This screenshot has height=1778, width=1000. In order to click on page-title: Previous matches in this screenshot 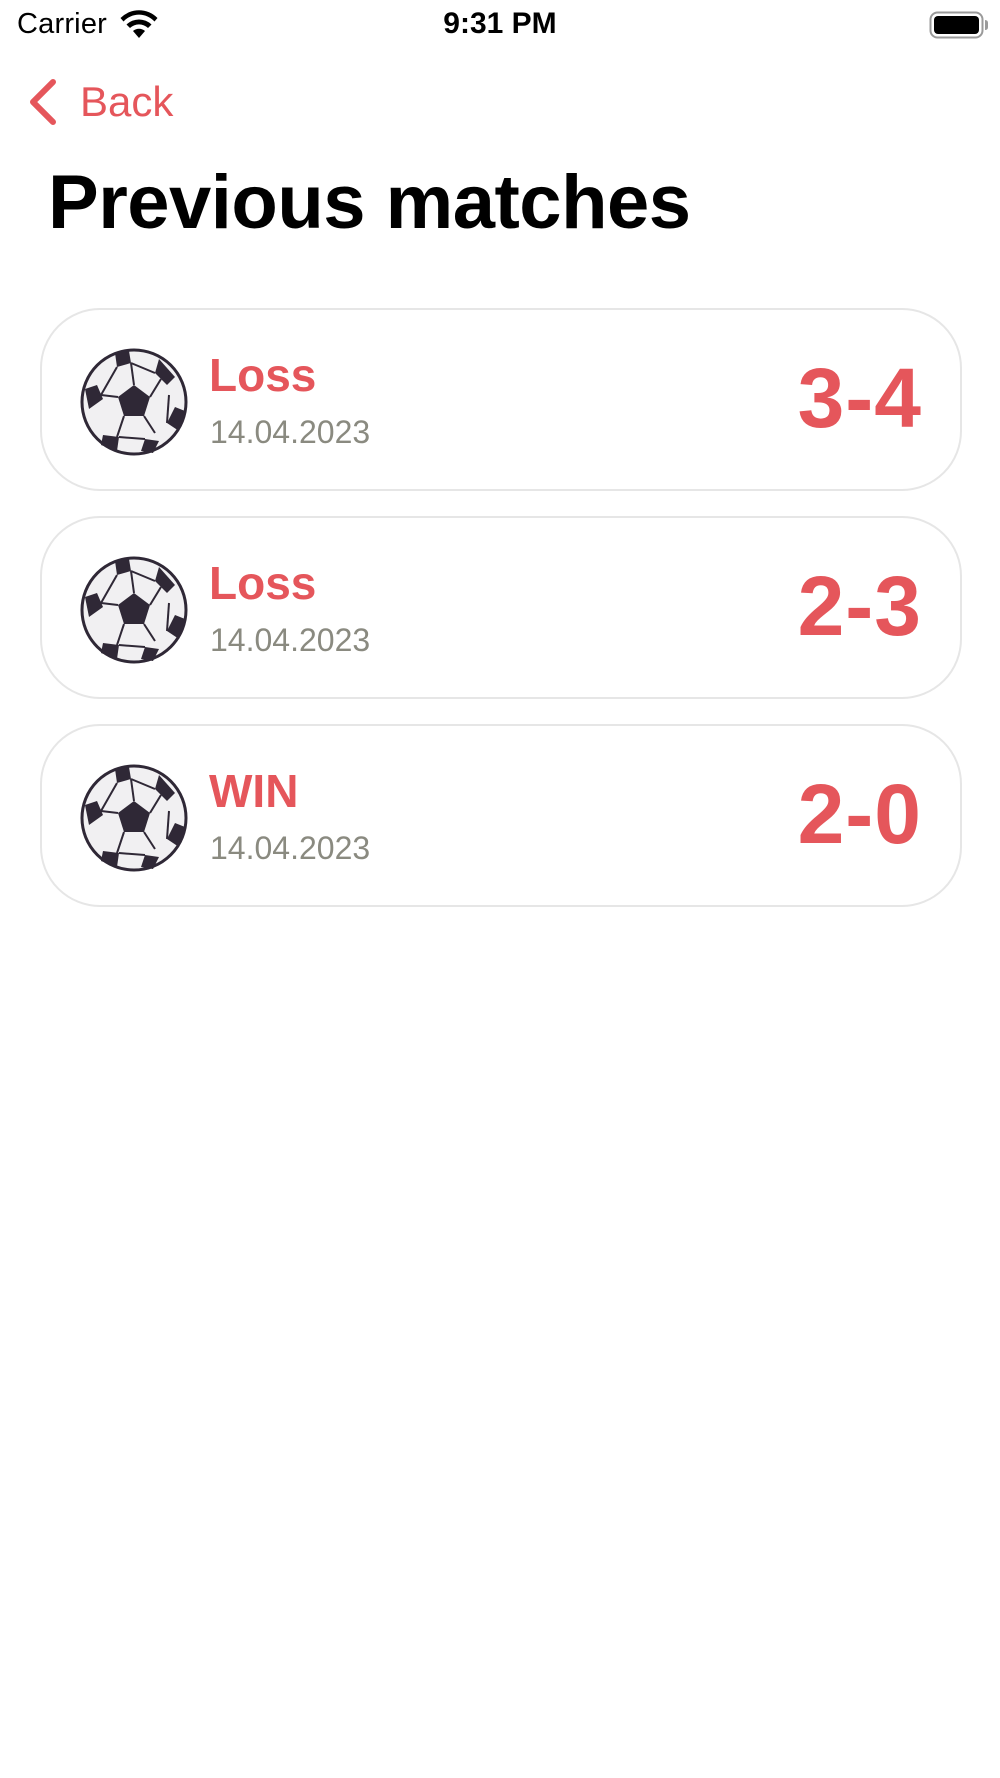, I will do `click(369, 202)`.